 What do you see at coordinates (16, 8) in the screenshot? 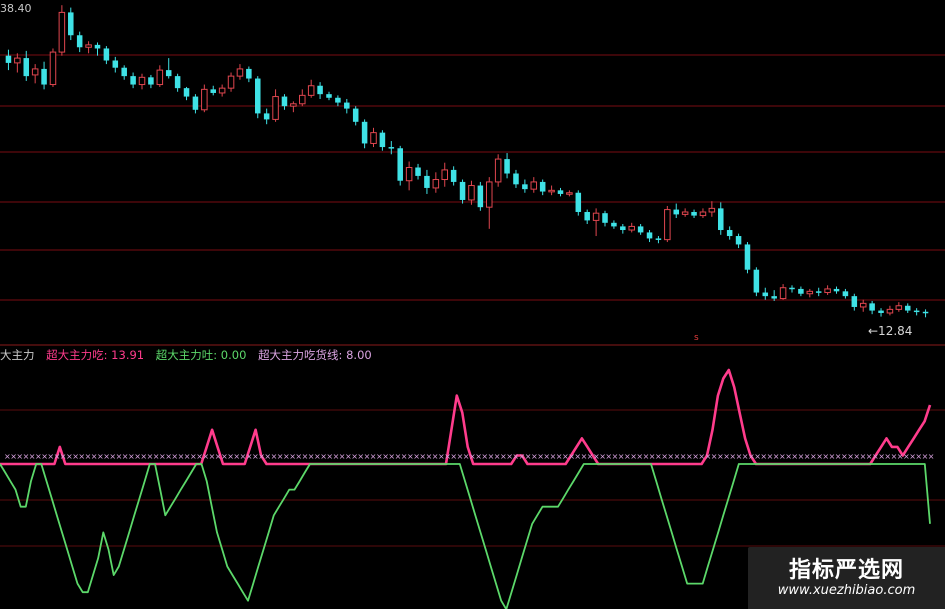
I see `top-price-label: 38.40` at bounding box center [16, 8].